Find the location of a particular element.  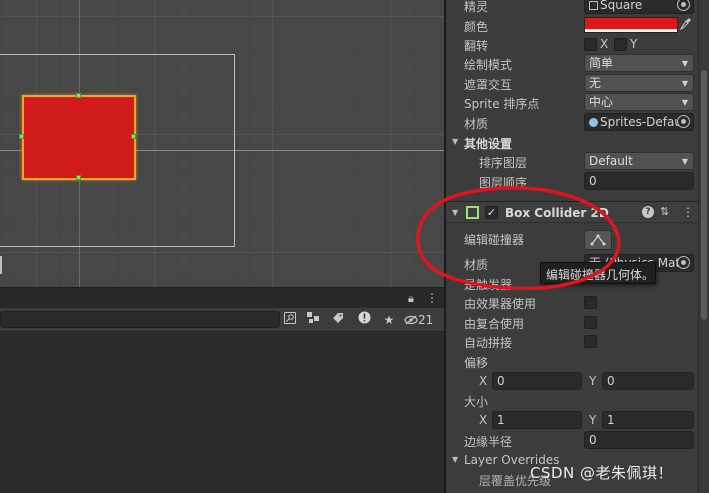

offset-row: 偏移 is located at coordinates (572, 361).